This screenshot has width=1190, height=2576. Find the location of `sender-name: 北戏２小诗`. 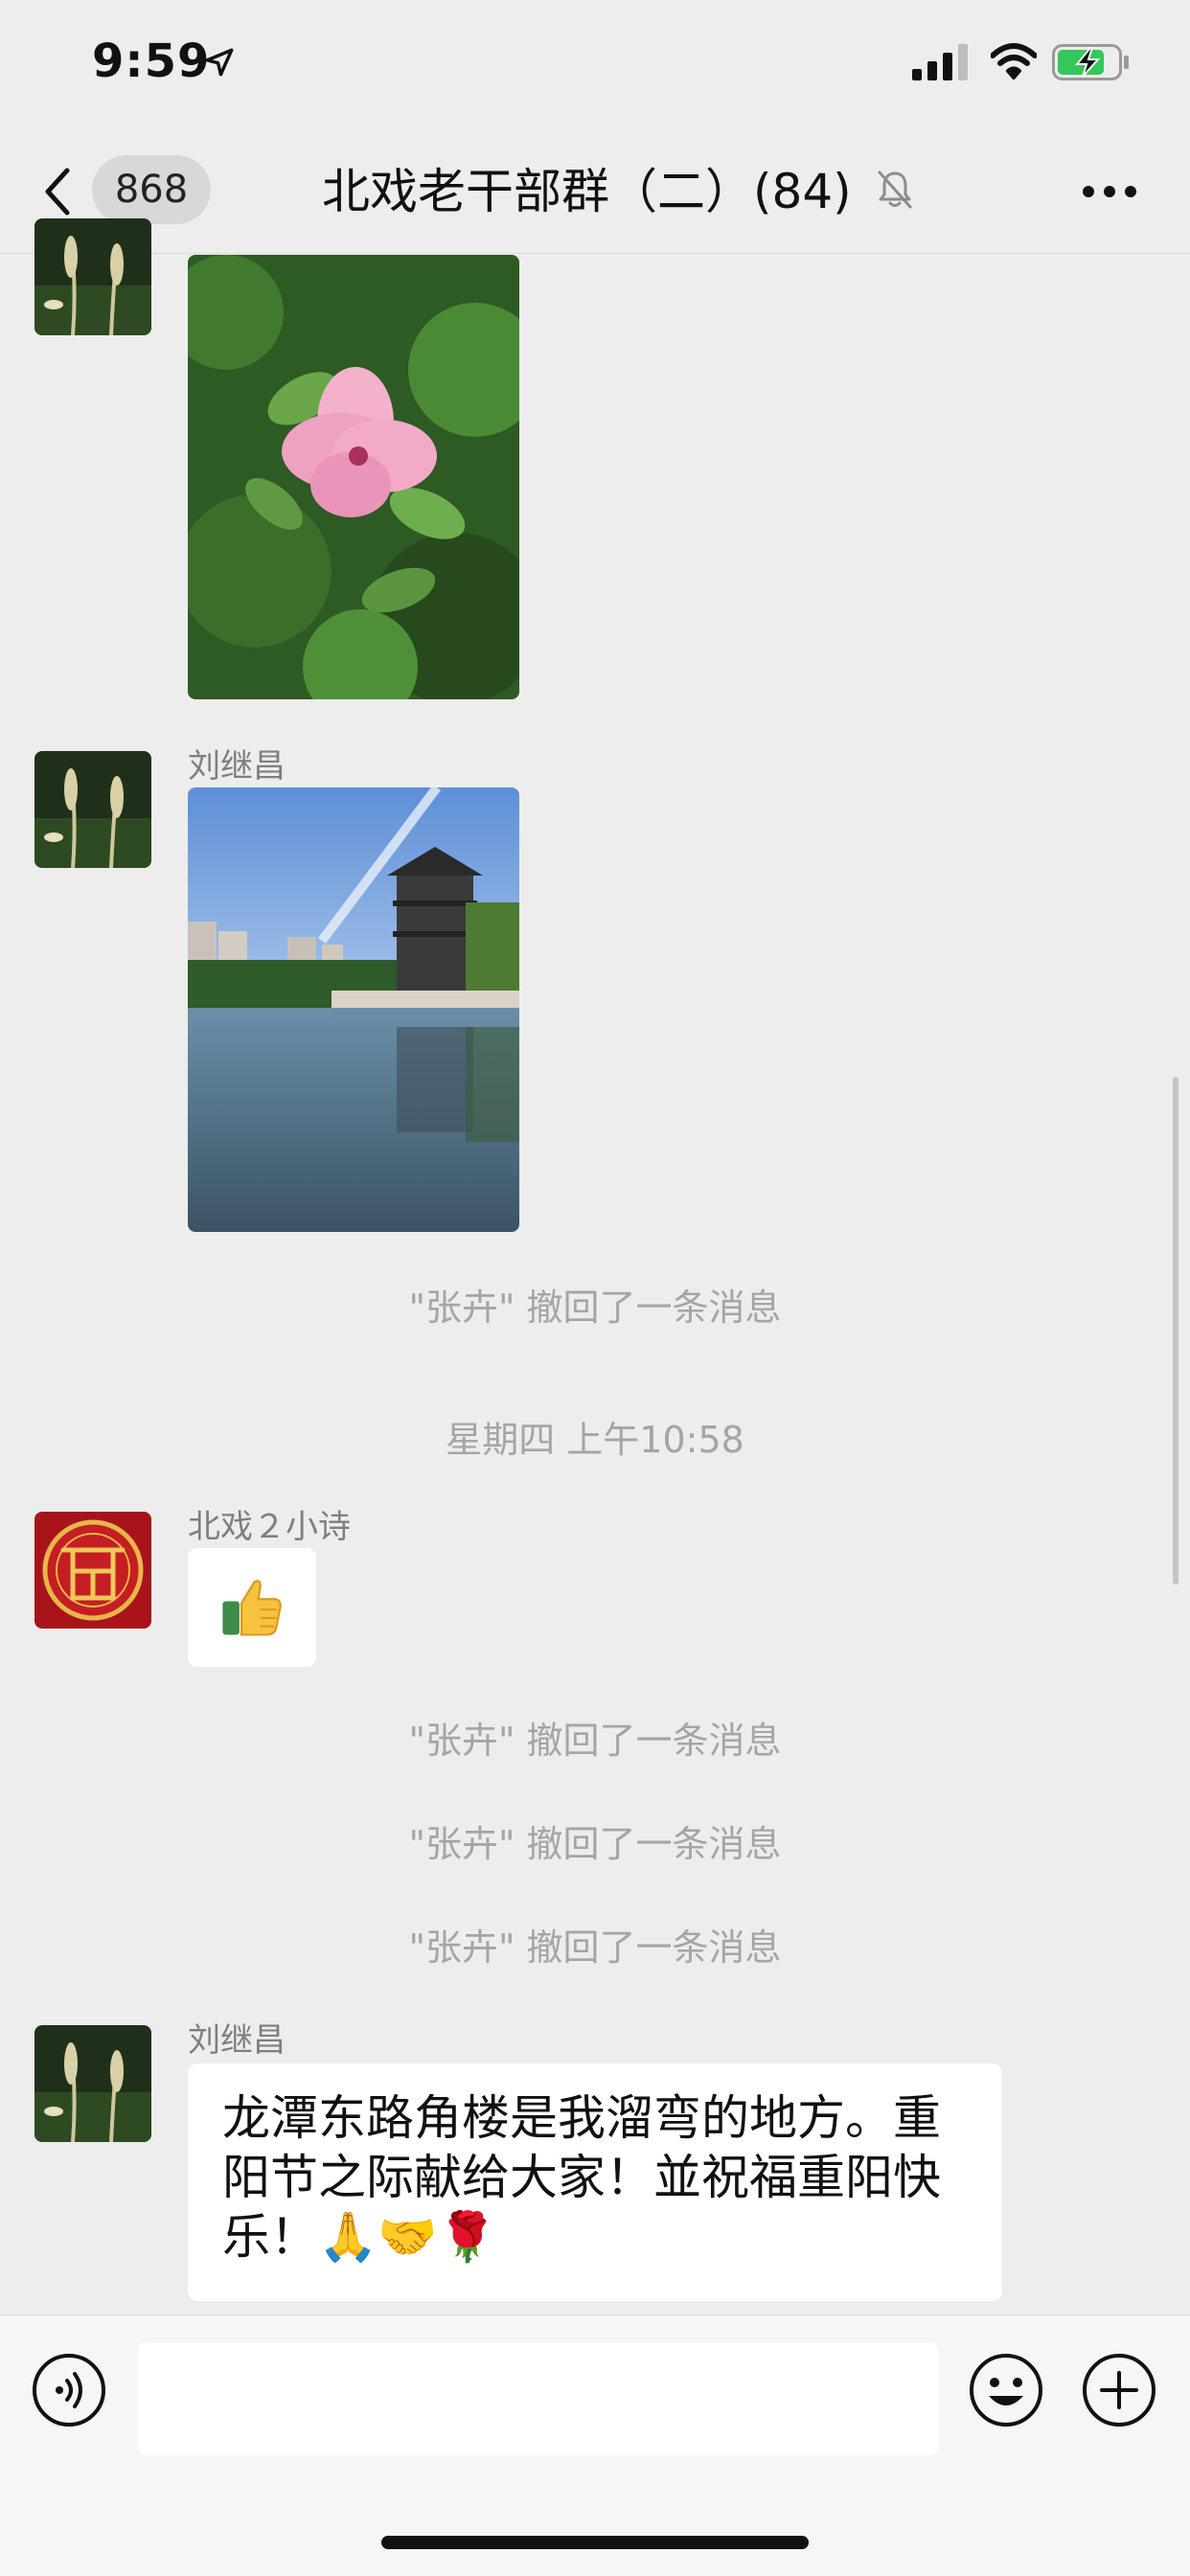

sender-name: 北戏２小诗 is located at coordinates (270, 1527).